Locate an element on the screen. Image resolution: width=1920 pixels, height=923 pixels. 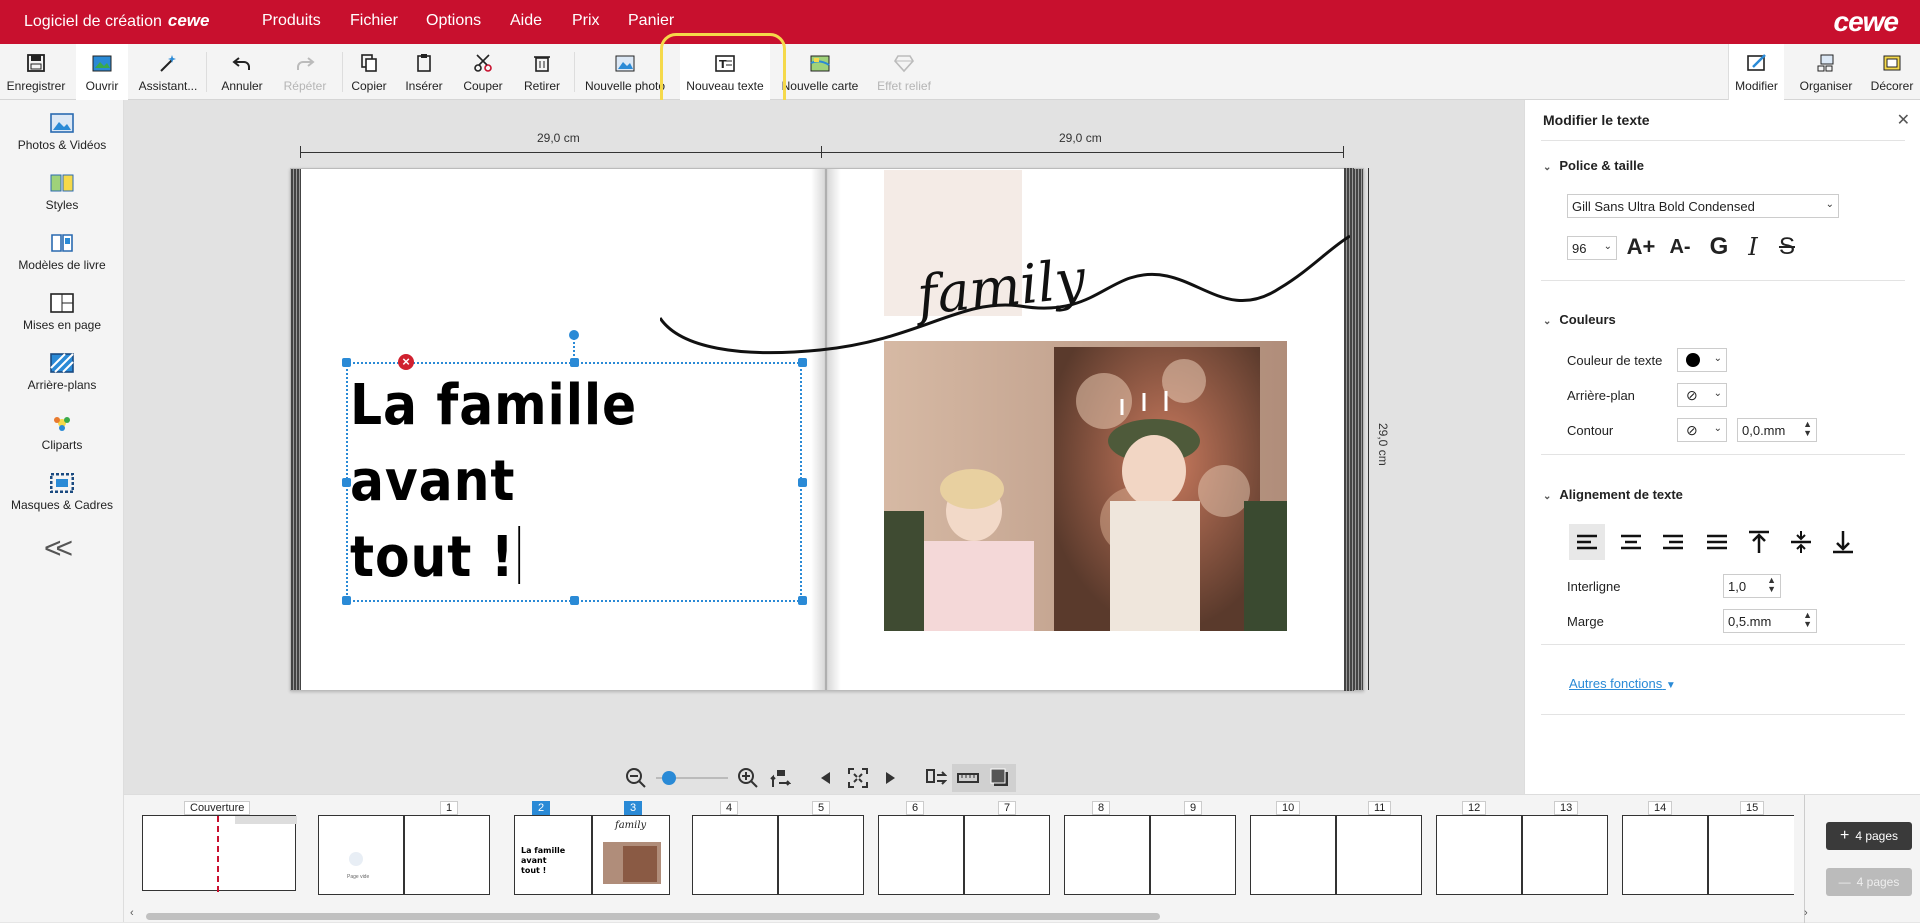
relief-effect-button: Effet relief is located at coordinates (904, 72).